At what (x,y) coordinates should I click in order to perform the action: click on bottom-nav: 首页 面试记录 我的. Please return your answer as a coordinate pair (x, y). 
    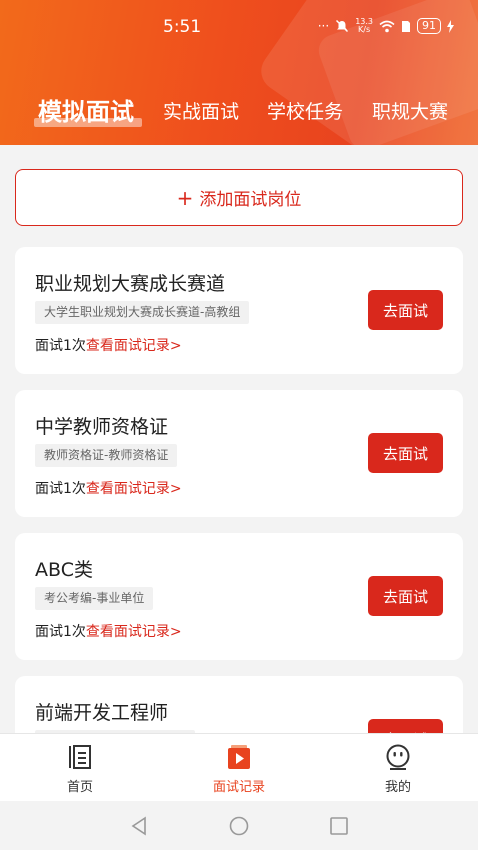
    Looking at the image, I should click on (239, 767).